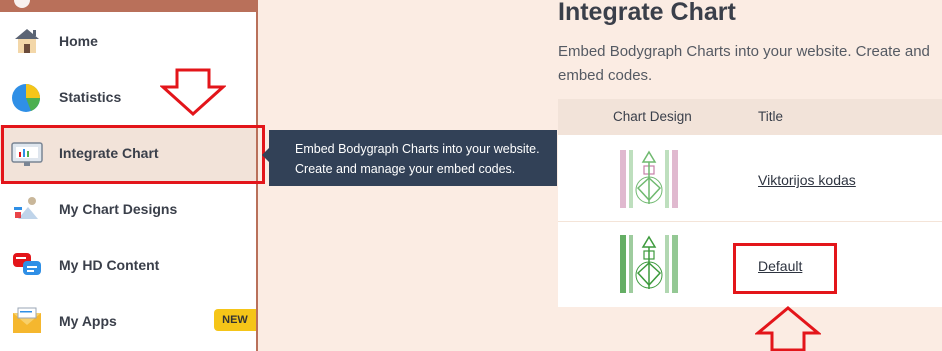  I want to click on home-icon, so click(27, 41).